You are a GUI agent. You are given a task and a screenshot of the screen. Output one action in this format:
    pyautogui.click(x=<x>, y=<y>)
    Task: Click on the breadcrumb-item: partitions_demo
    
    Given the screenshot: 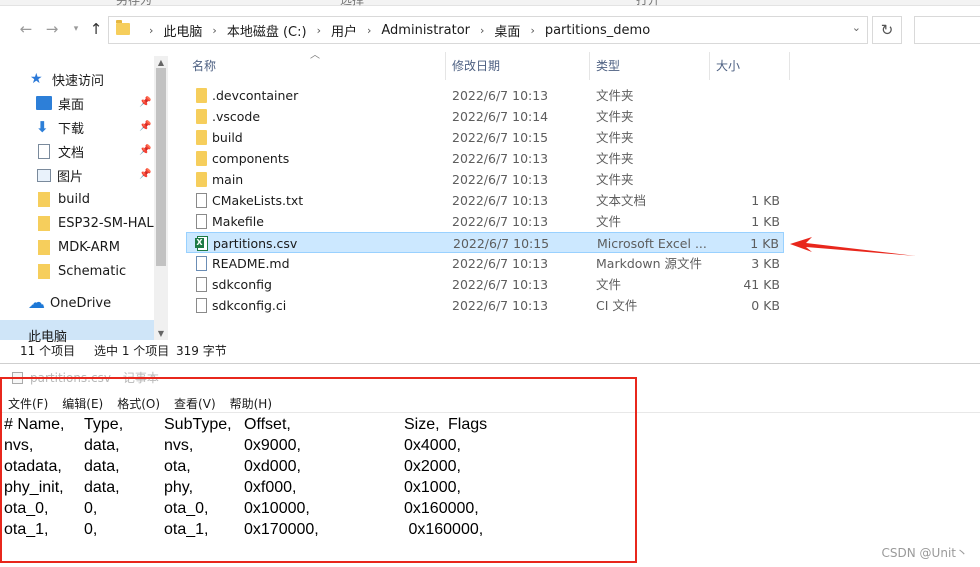 What is the action you would take?
    pyautogui.click(x=597, y=30)
    